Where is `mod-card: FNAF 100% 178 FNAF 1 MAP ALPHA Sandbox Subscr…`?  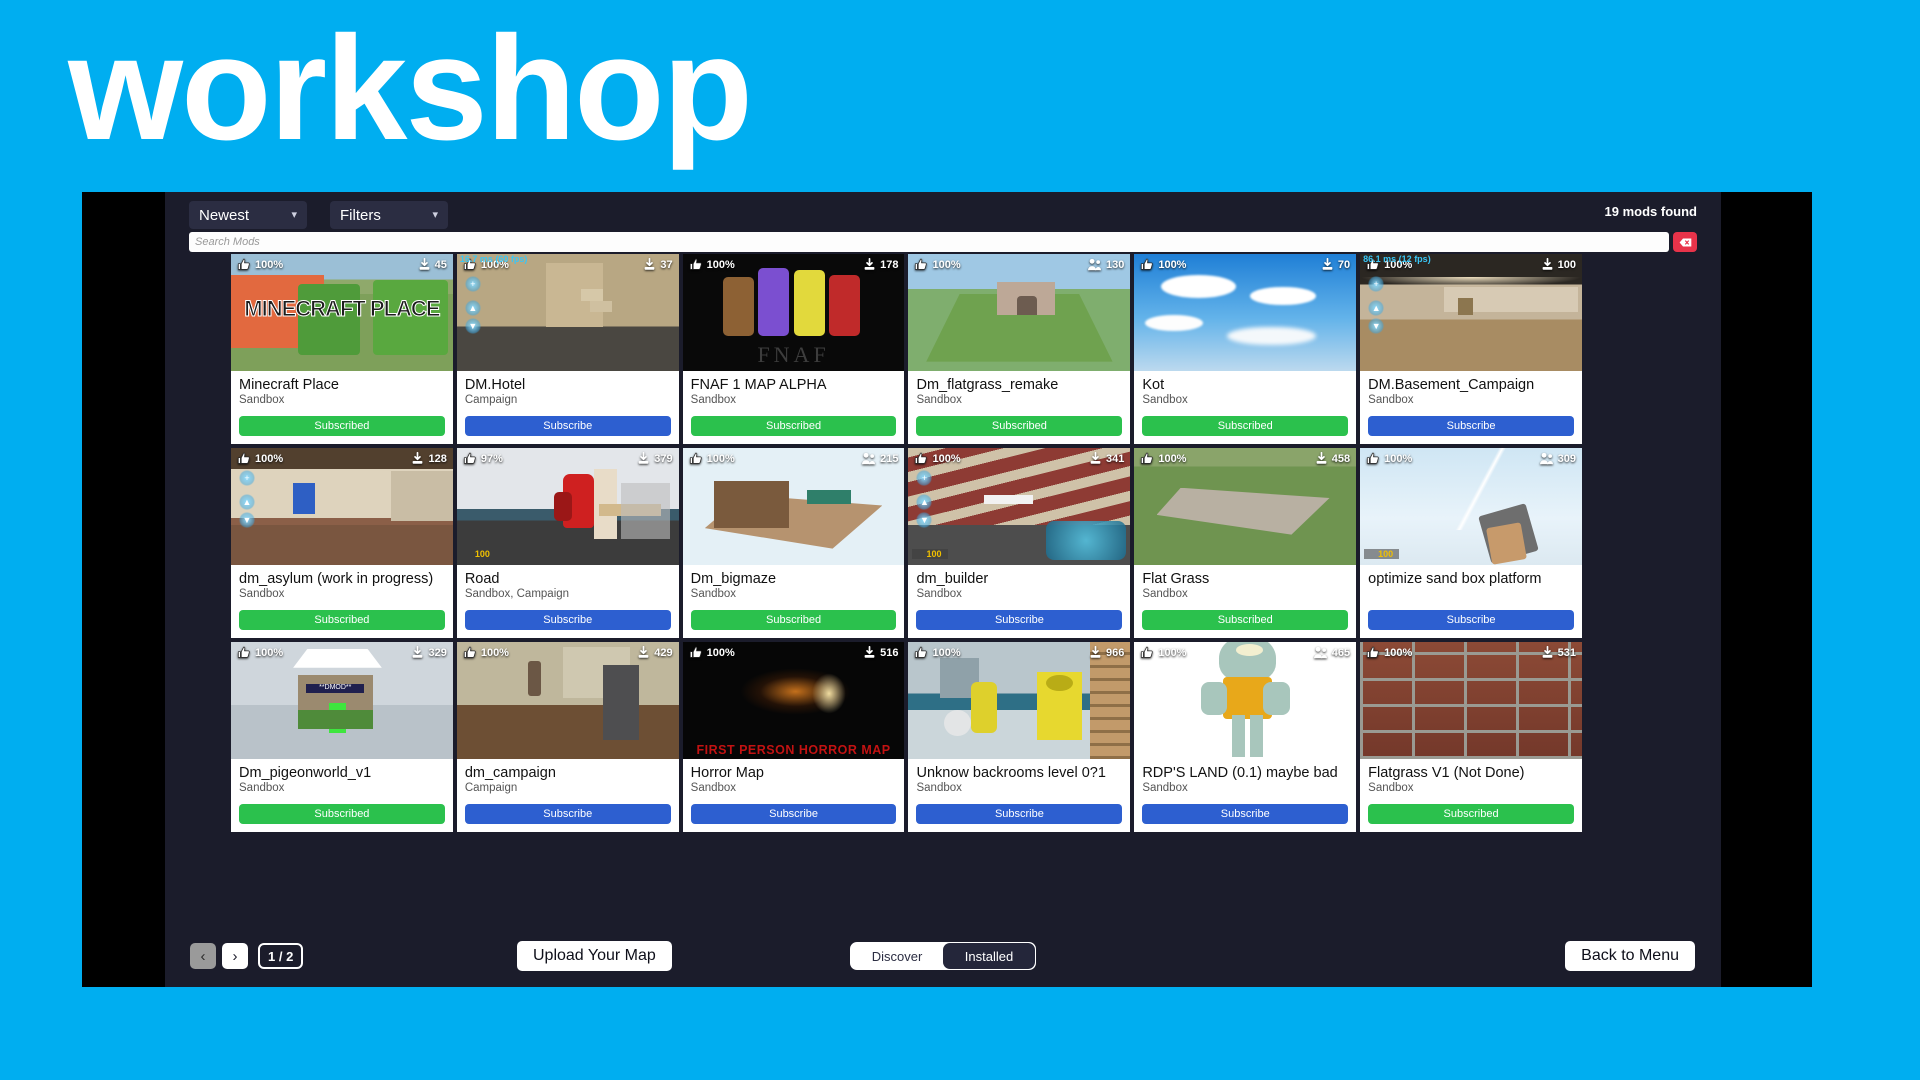
mod-card: FNAF 100% 178 FNAF 1 MAP ALPHA Sandbox Subscr… is located at coordinates (793, 349).